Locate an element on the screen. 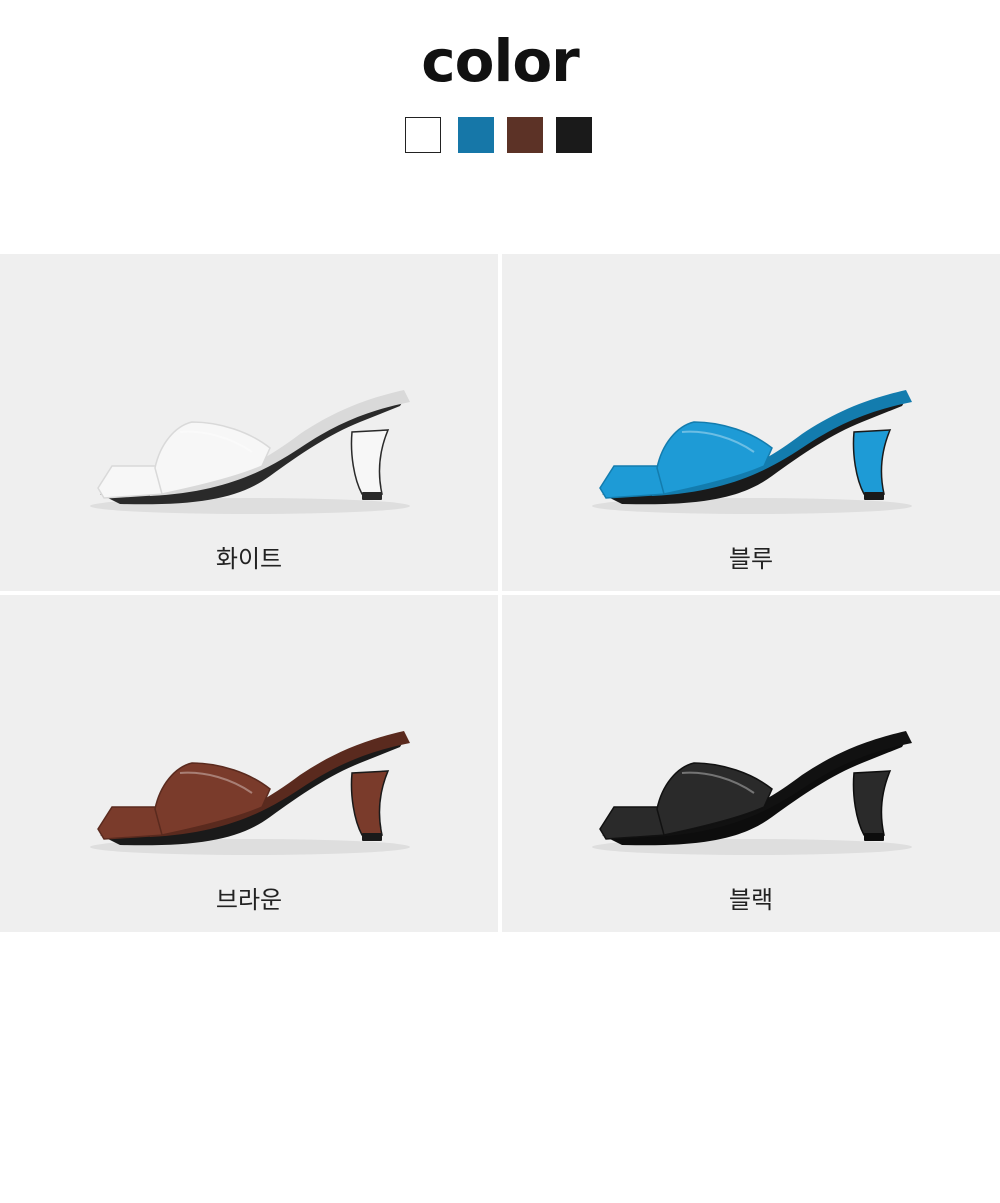 This screenshot has height=1203, width=1000. brown-swatch is located at coordinates (525, 135).